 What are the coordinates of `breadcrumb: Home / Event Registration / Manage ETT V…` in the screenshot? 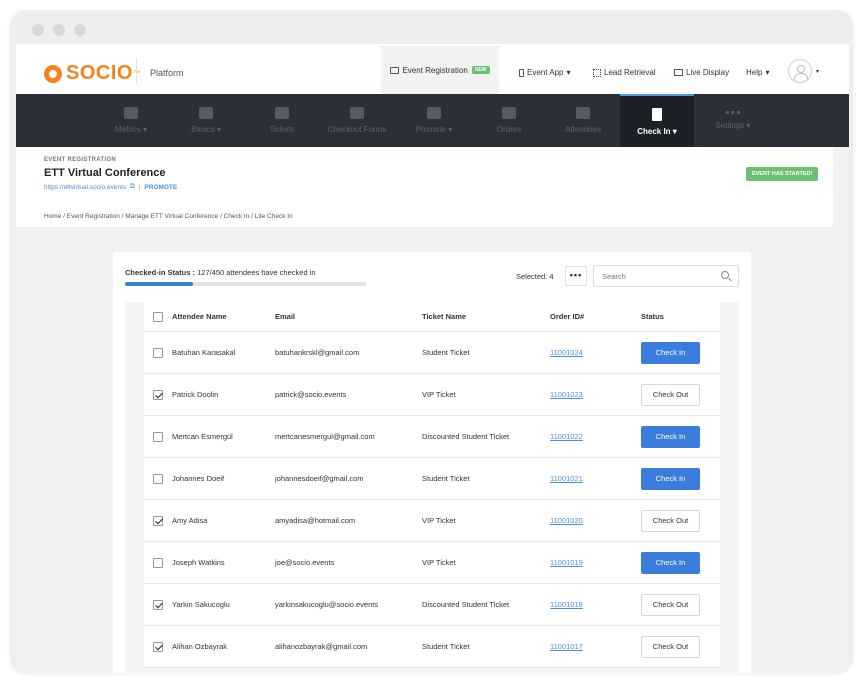 It's located at (168, 216).